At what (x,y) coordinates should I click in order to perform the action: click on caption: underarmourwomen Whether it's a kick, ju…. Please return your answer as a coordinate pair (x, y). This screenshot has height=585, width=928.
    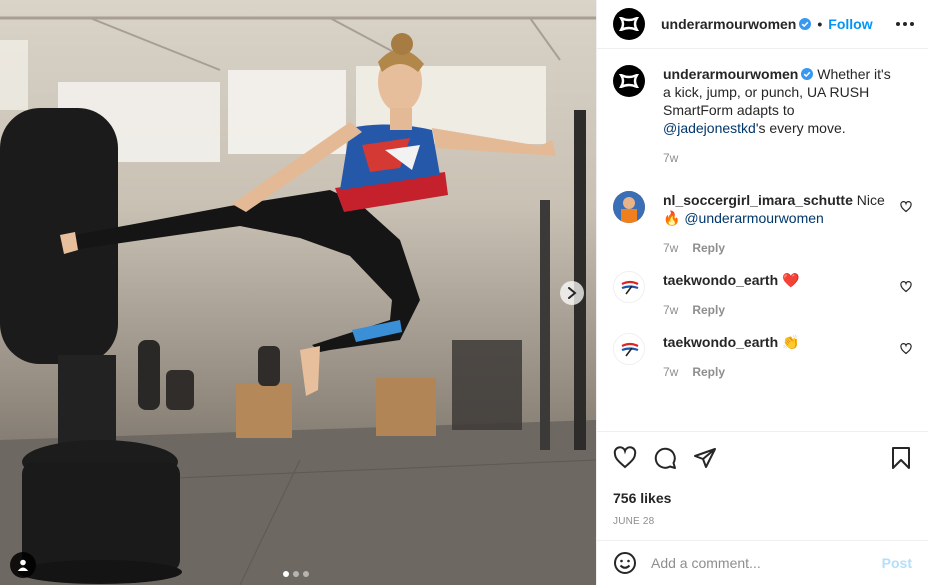
    Looking at the image, I should click on (762, 116).